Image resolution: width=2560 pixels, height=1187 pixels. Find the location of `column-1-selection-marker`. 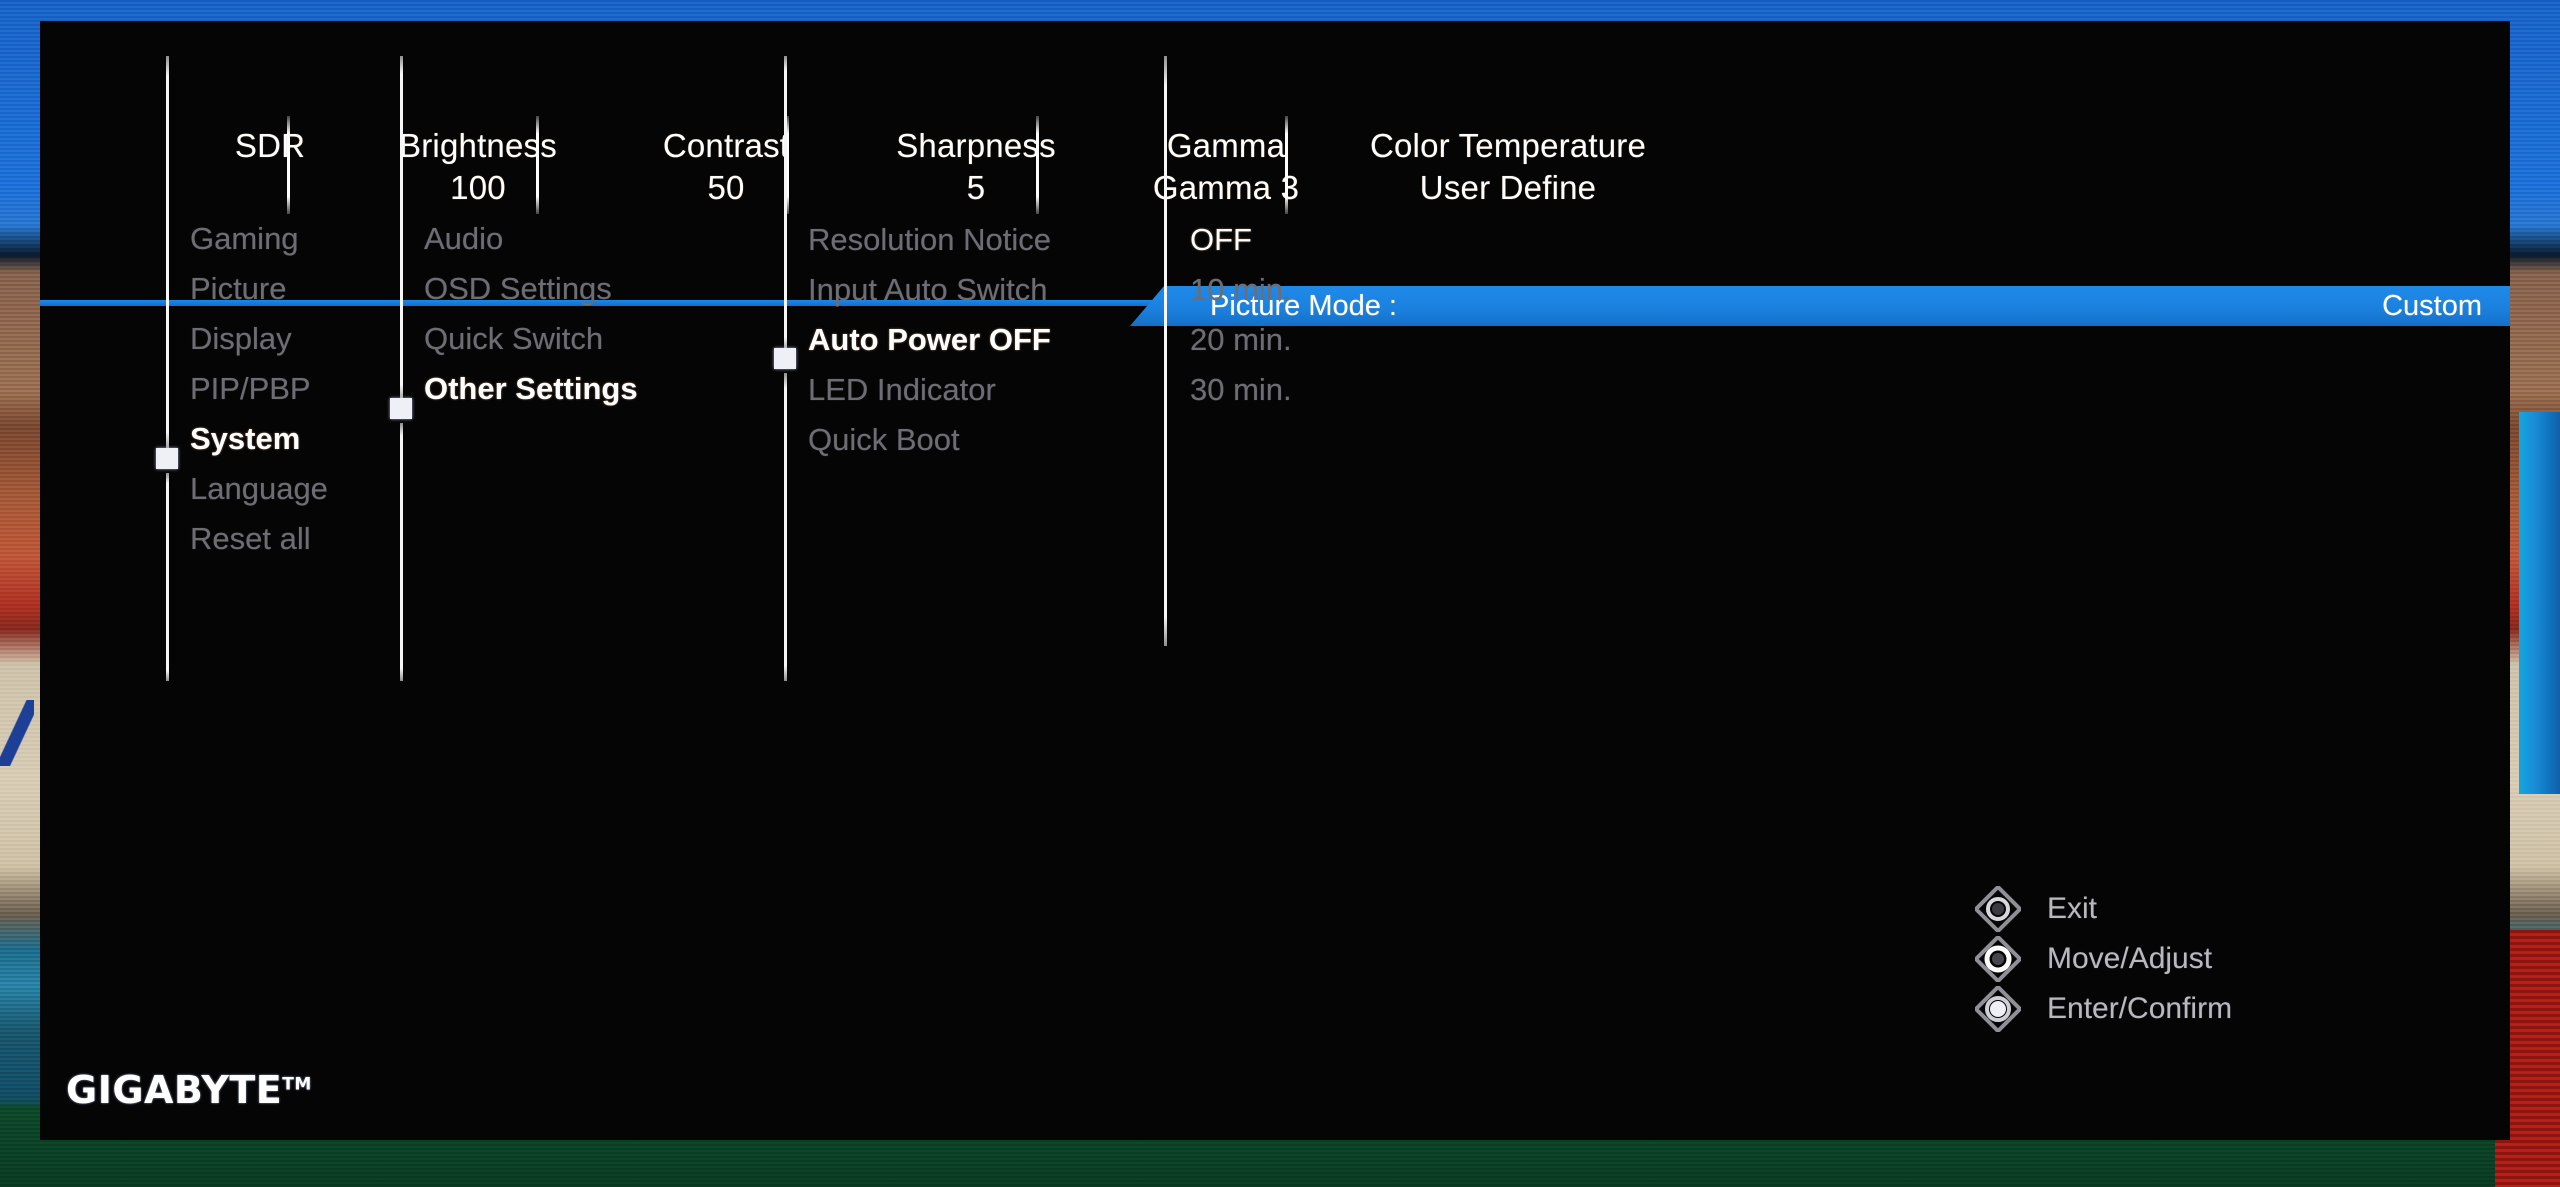

column-1-selection-marker is located at coordinates (167, 458).